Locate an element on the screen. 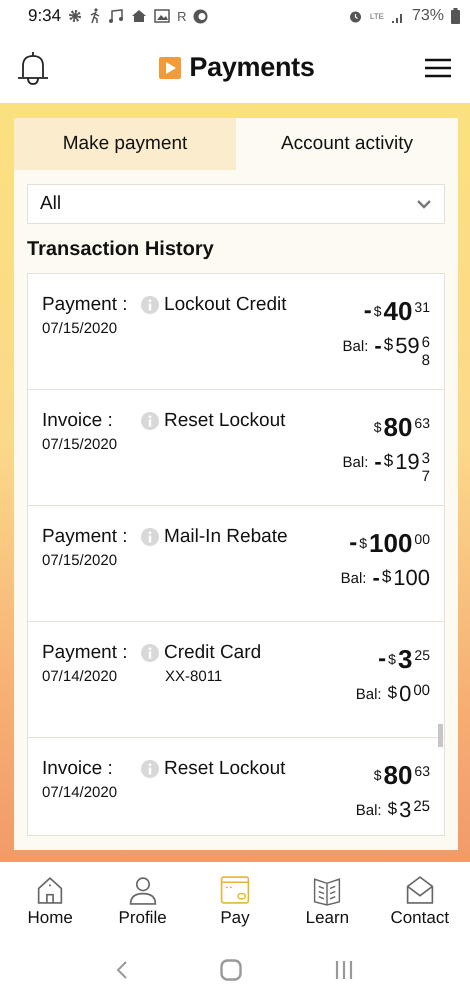 This screenshot has height=1000, width=470. nav-item: Home is located at coordinates (50, 901).